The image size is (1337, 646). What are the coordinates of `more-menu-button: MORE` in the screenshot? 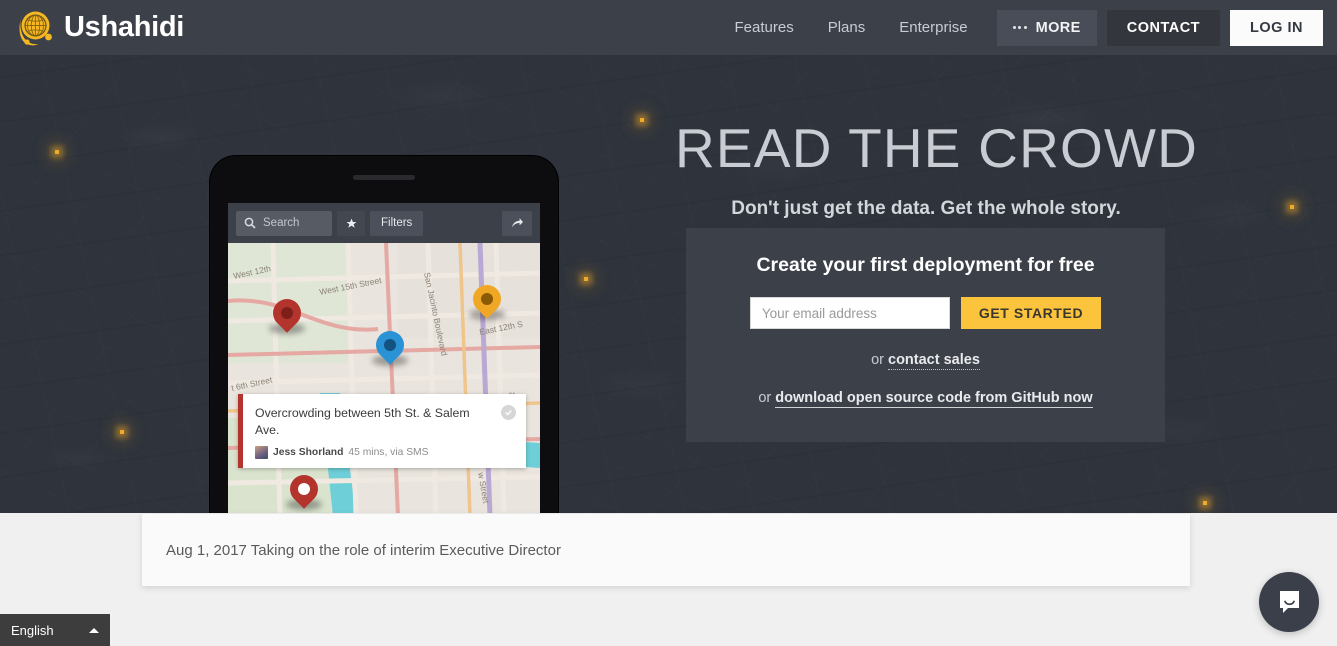 It's located at (1046, 27).